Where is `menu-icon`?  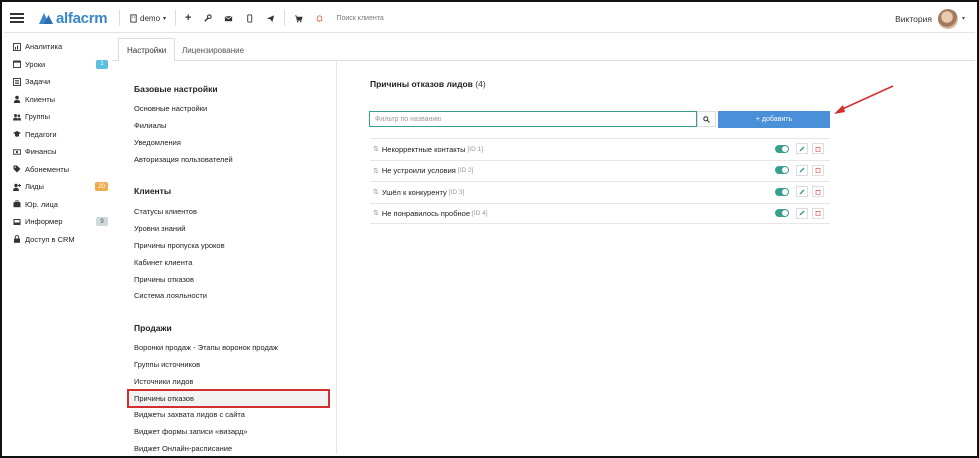
menu-icon is located at coordinates (17, 18).